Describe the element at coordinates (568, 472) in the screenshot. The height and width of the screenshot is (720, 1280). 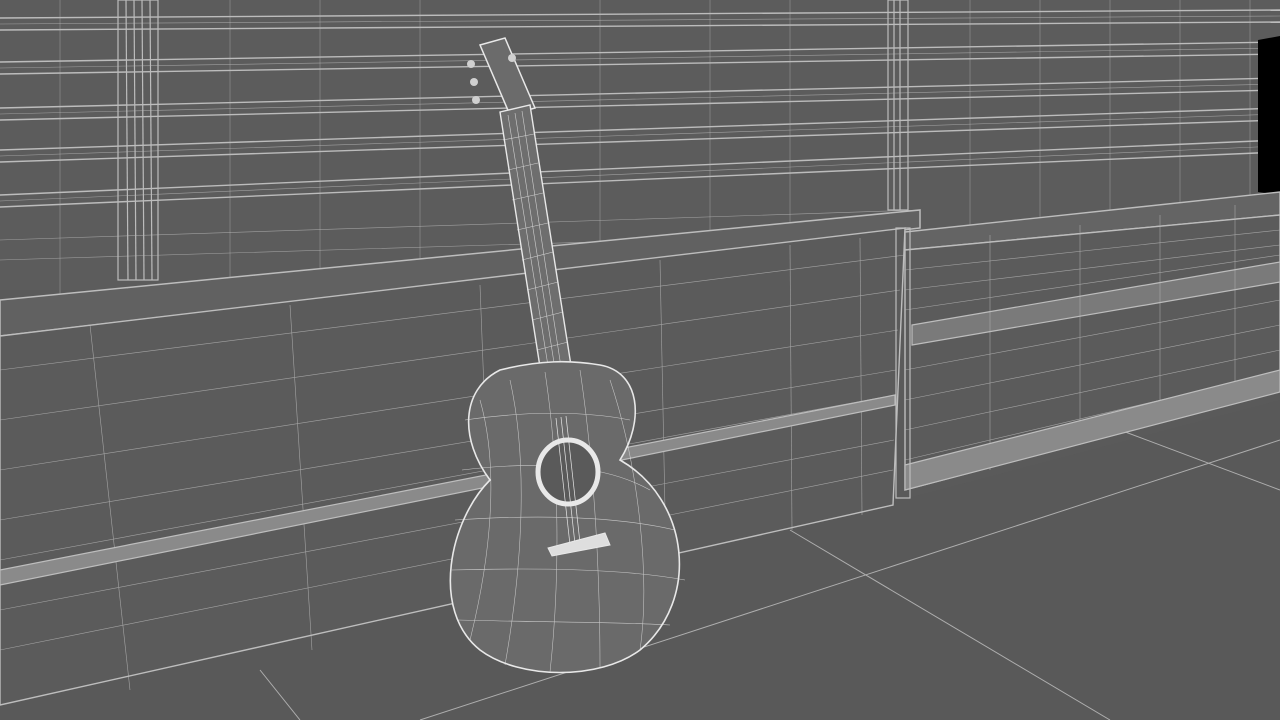
I see `sound-hole` at that location.